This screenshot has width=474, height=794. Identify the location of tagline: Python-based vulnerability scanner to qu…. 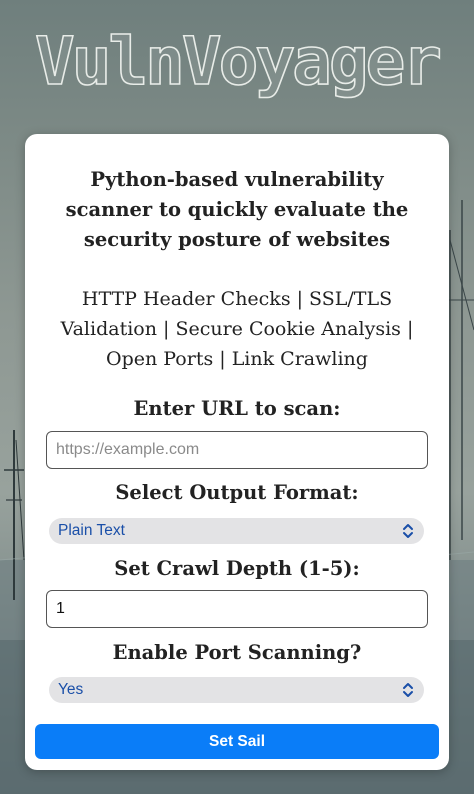
(237, 209).